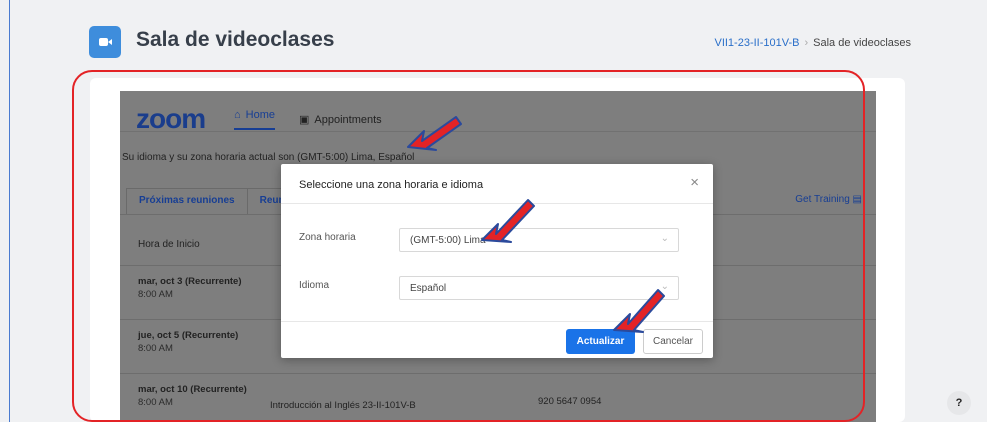 The image size is (987, 422). What do you see at coordinates (756, 43) in the screenshot?
I see `breadcrumb-course-link: VII1-23-II-101V-B` at bounding box center [756, 43].